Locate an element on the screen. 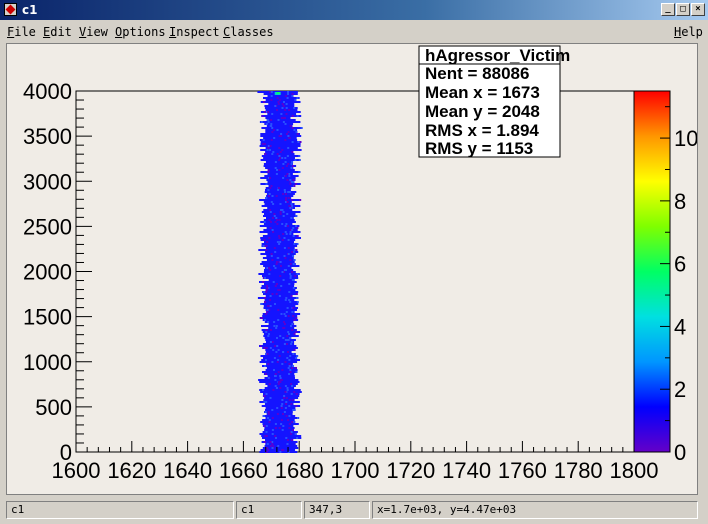 The height and width of the screenshot is (524, 708). x-tick-label: 1780 is located at coordinates (578, 470).